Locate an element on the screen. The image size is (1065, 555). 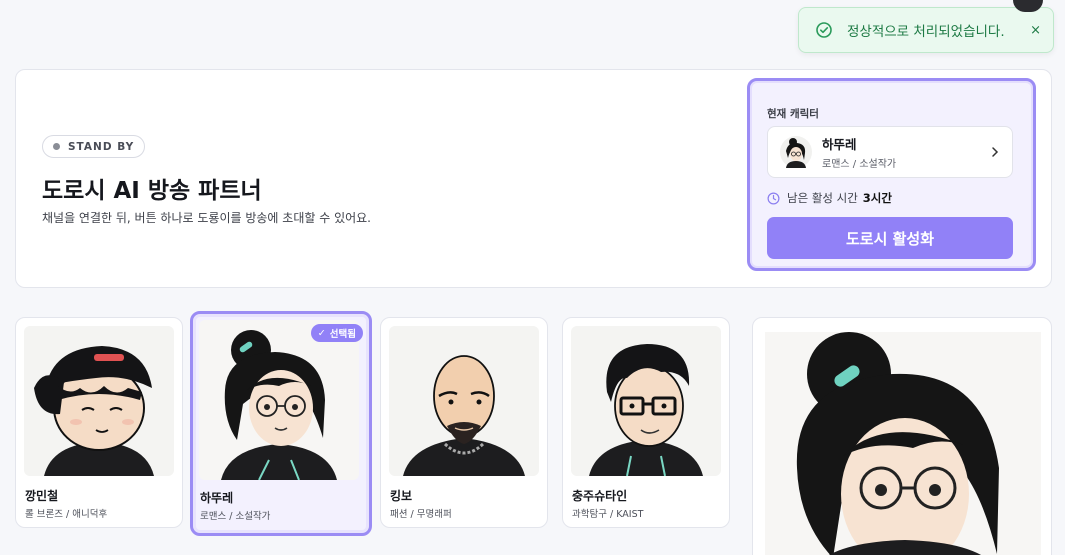
character-card-kkangmincheol: 깡민철 롤 브론즈 / 애니덕후 is located at coordinates (99, 422).